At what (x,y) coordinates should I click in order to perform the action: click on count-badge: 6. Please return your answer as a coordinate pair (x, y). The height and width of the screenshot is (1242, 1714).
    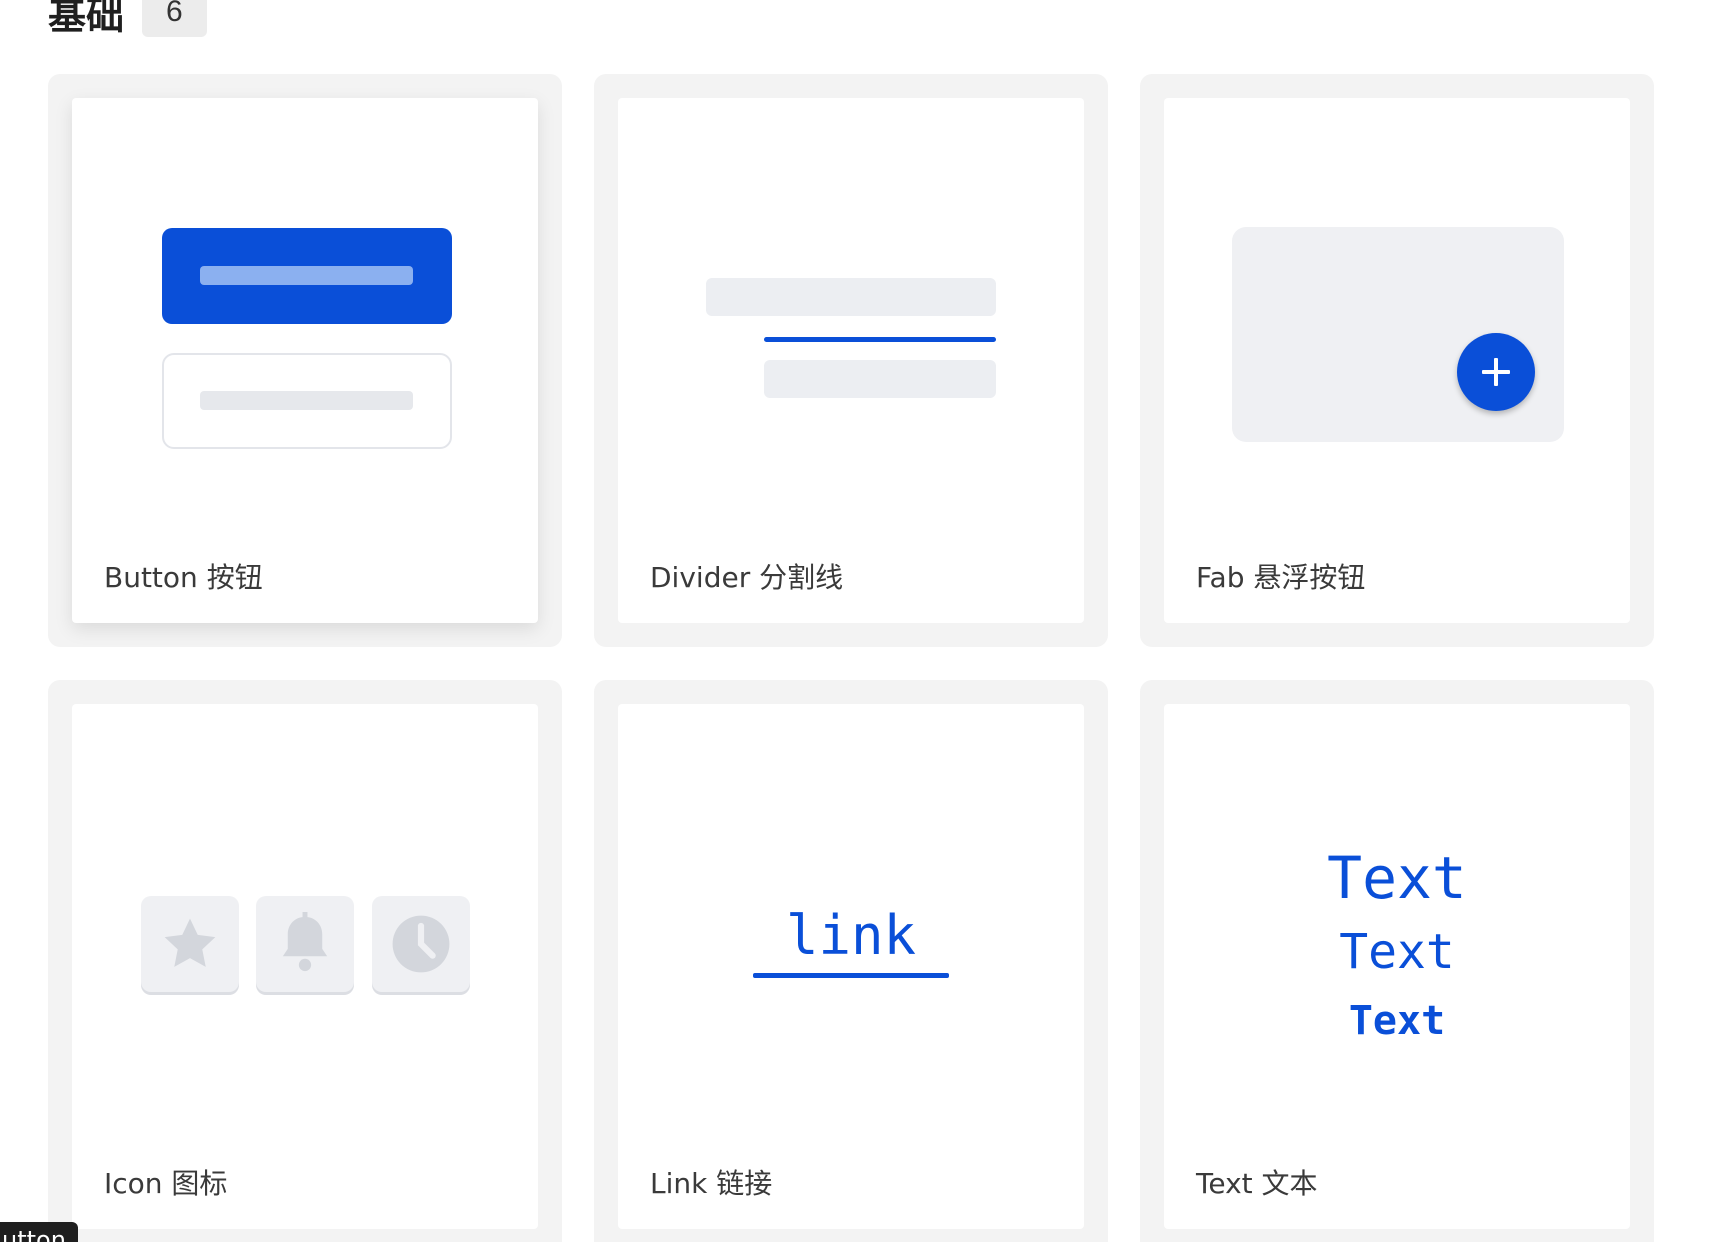
    Looking at the image, I should click on (174, 18).